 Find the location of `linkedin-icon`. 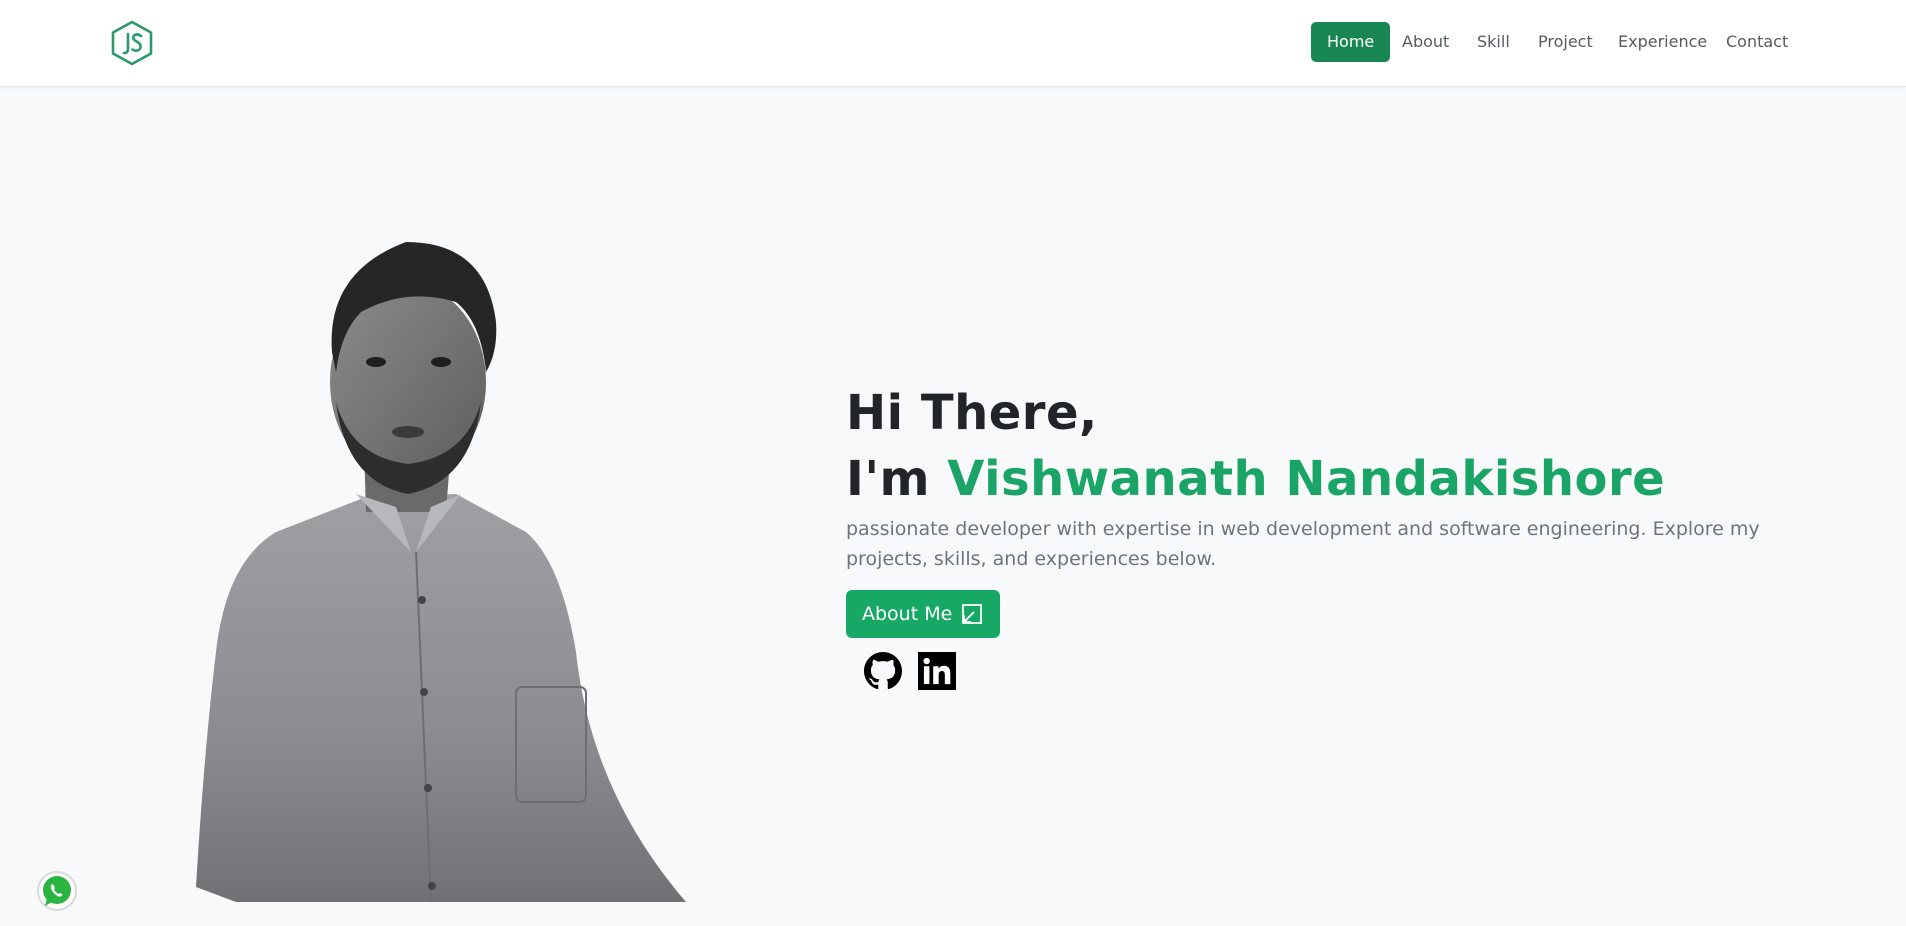

linkedin-icon is located at coordinates (937, 671).